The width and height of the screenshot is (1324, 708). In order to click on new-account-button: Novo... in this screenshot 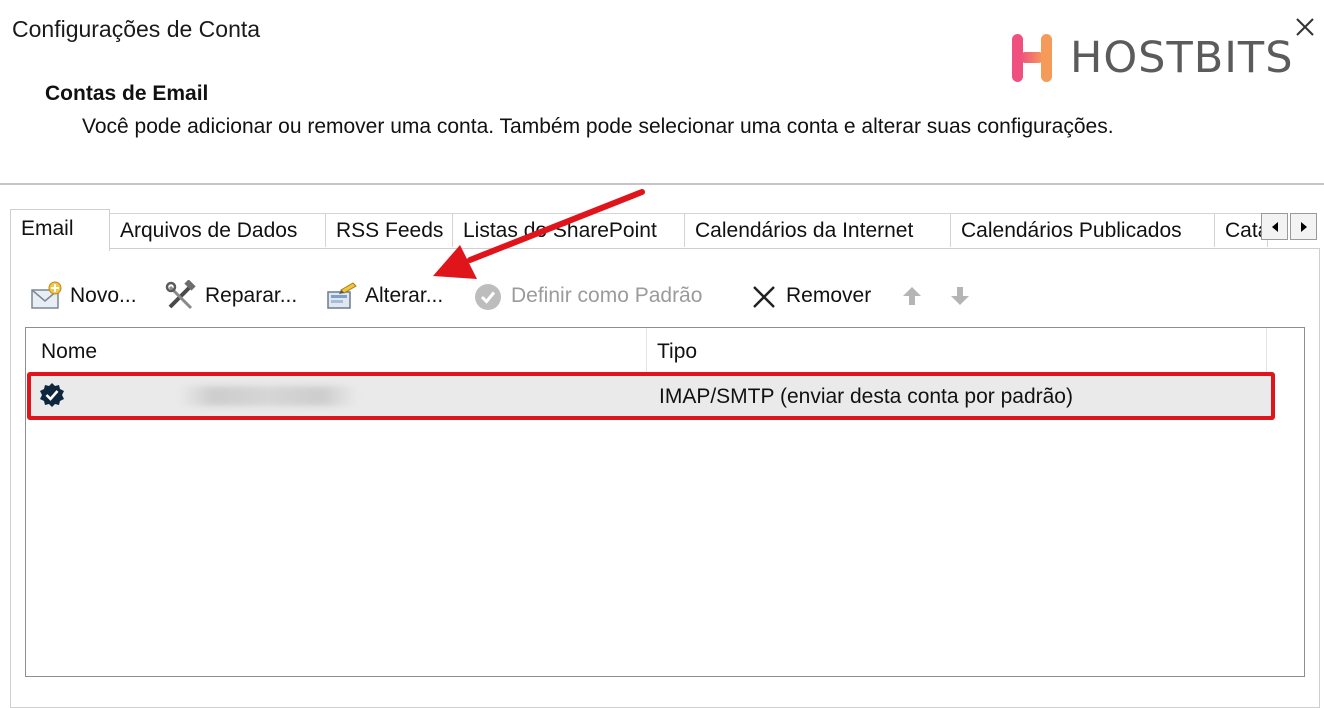, I will do `click(83, 296)`.